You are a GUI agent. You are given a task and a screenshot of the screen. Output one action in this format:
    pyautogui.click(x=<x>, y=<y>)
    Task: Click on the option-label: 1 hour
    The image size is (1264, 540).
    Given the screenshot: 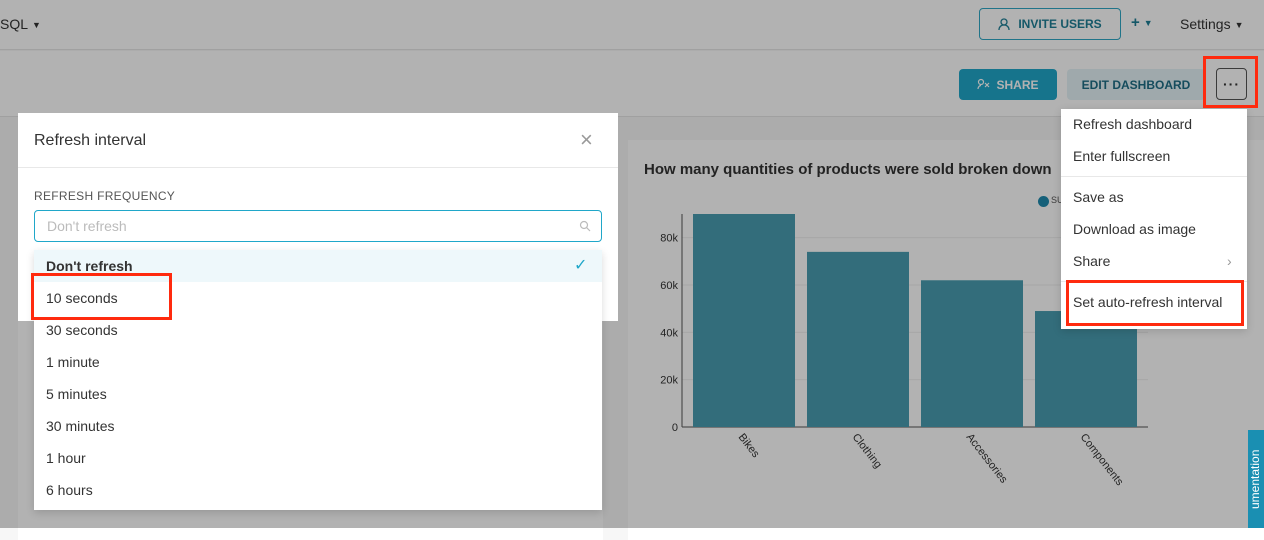 What is the action you would take?
    pyautogui.click(x=66, y=458)
    